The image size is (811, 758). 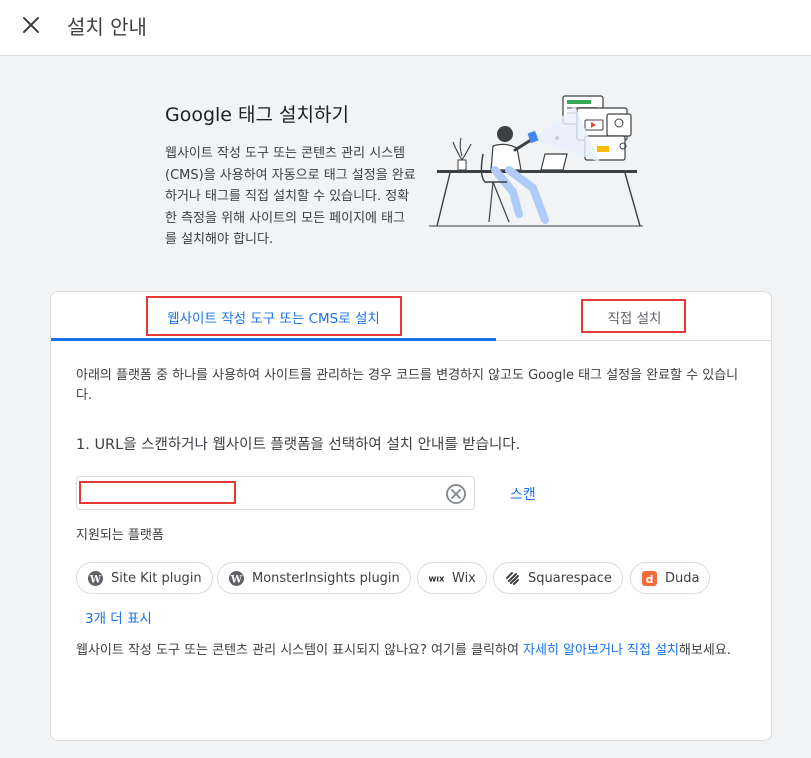 What do you see at coordinates (536, 161) in the screenshot?
I see `installation-illustration` at bounding box center [536, 161].